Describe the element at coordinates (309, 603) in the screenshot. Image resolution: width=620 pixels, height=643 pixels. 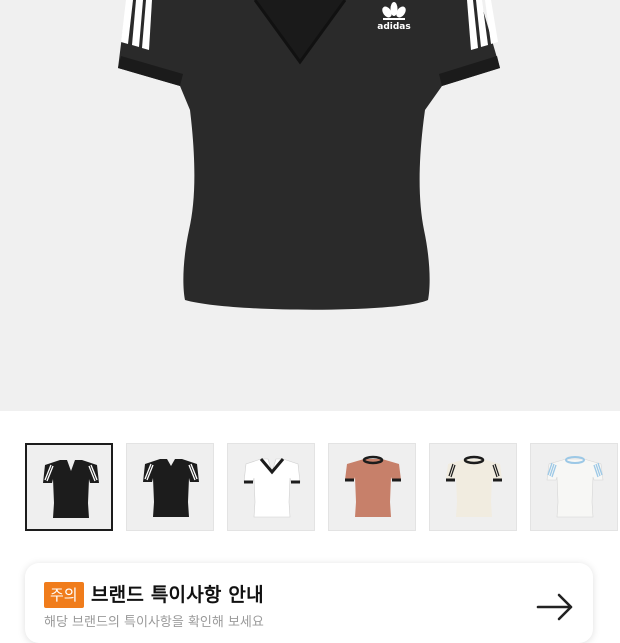
I see `brand-notice-card: 주의 브랜드 특이사항 안내 해당 브랜드의 특이사항을 확인해 보세요` at that location.